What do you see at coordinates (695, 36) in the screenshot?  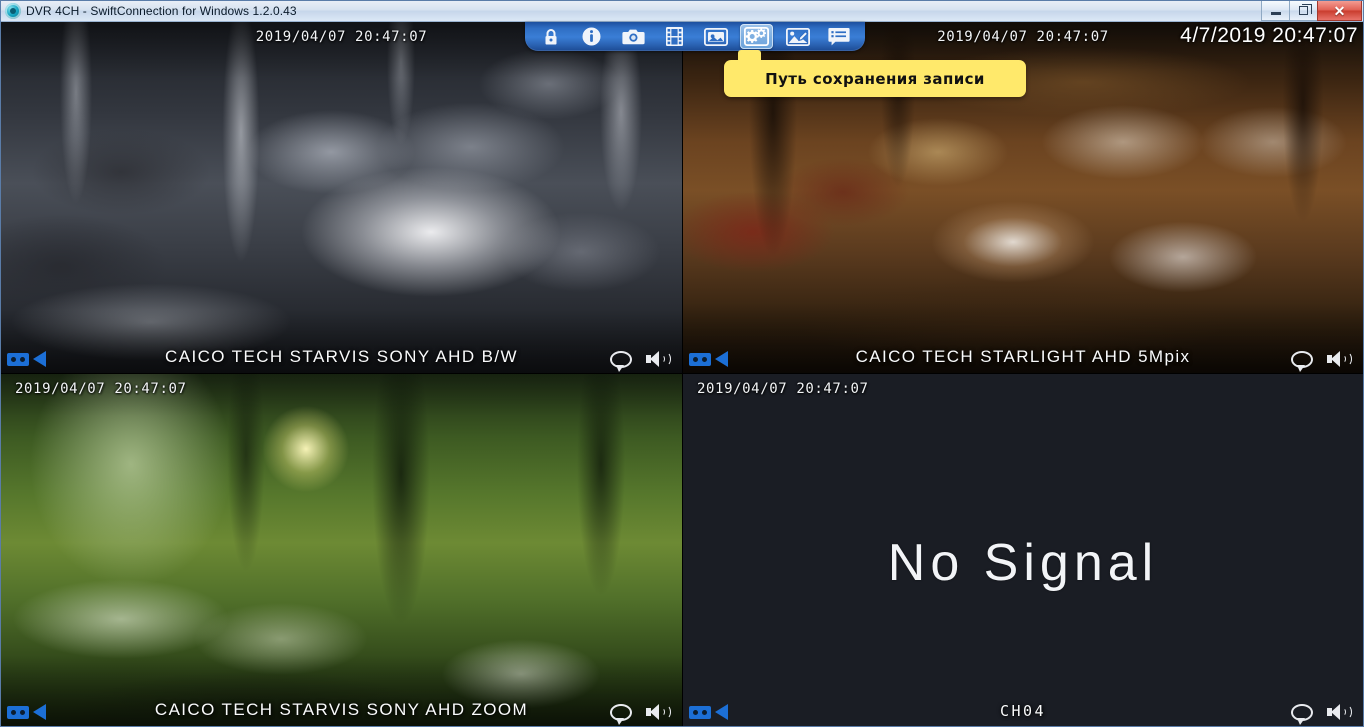 I see `floating-toolbar` at bounding box center [695, 36].